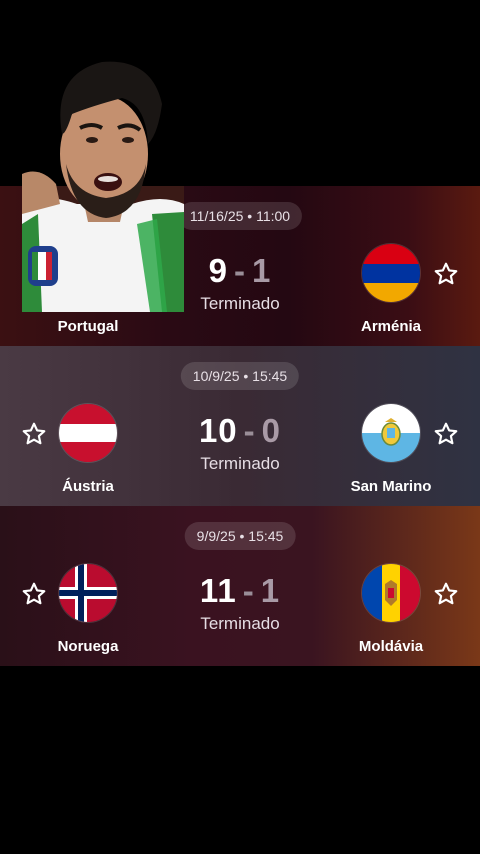  Describe the element at coordinates (391, 273) in the screenshot. I see `armenia-flag-icon` at that location.